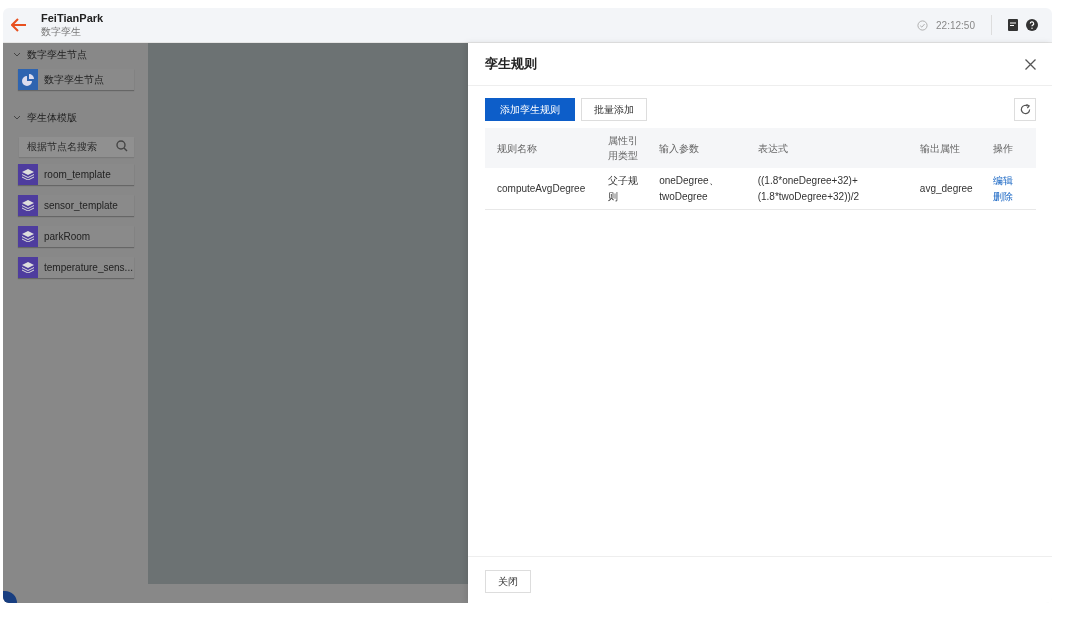  What do you see at coordinates (946, 188) in the screenshot?
I see `table-cell: avg_degree` at bounding box center [946, 188].